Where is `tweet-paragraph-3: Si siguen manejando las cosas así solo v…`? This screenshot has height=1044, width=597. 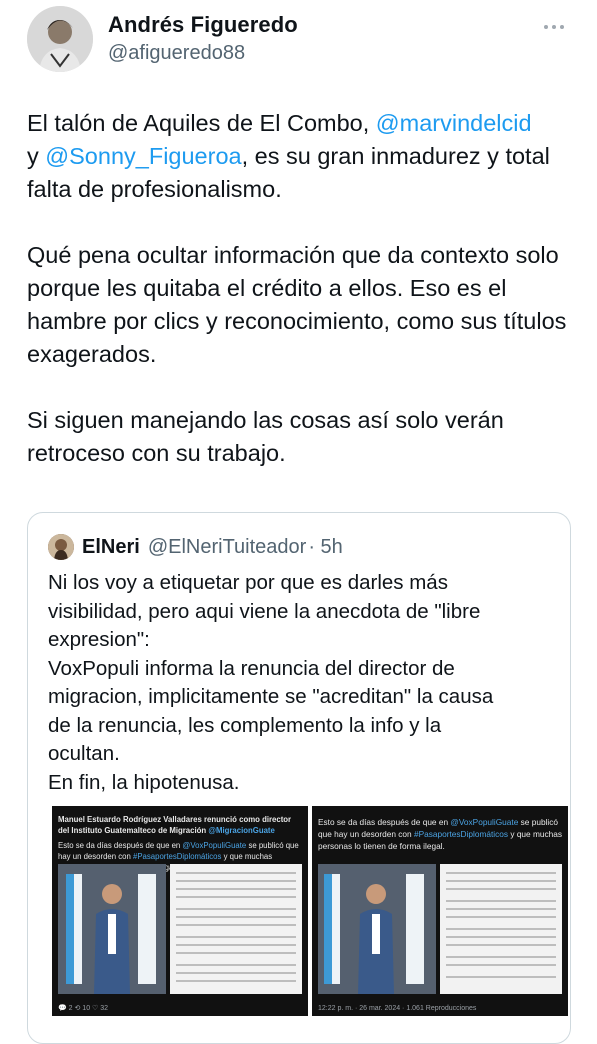 tweet-paragraph-3: Si siguen manejando las cosas así solo v… is located at coordinates (265, 436).